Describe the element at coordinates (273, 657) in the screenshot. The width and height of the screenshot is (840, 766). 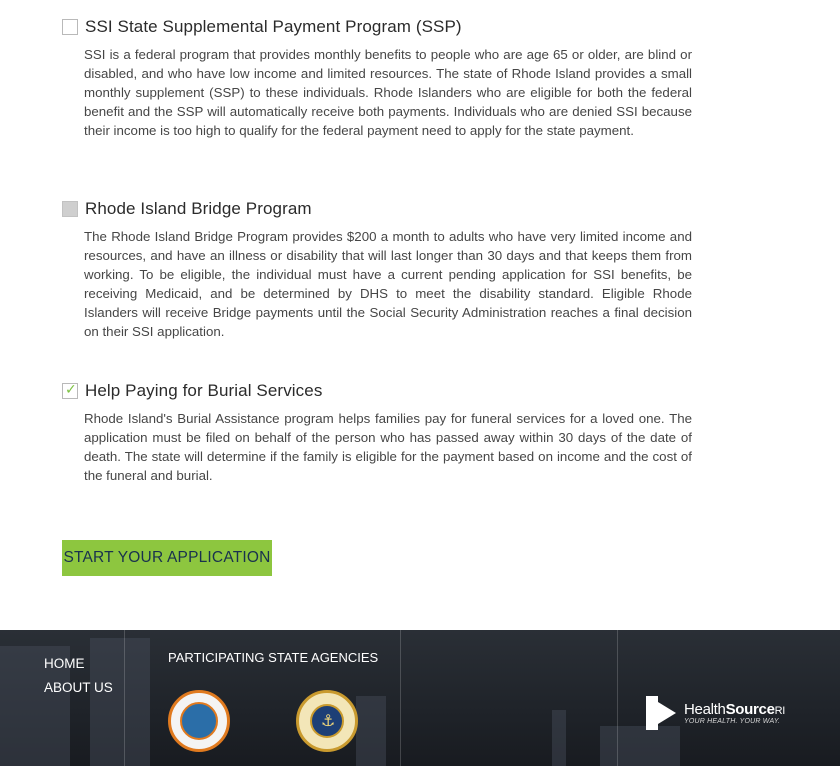
I see `agencies-heading: PARTICIPATING STATE AGENCIES` at that location.